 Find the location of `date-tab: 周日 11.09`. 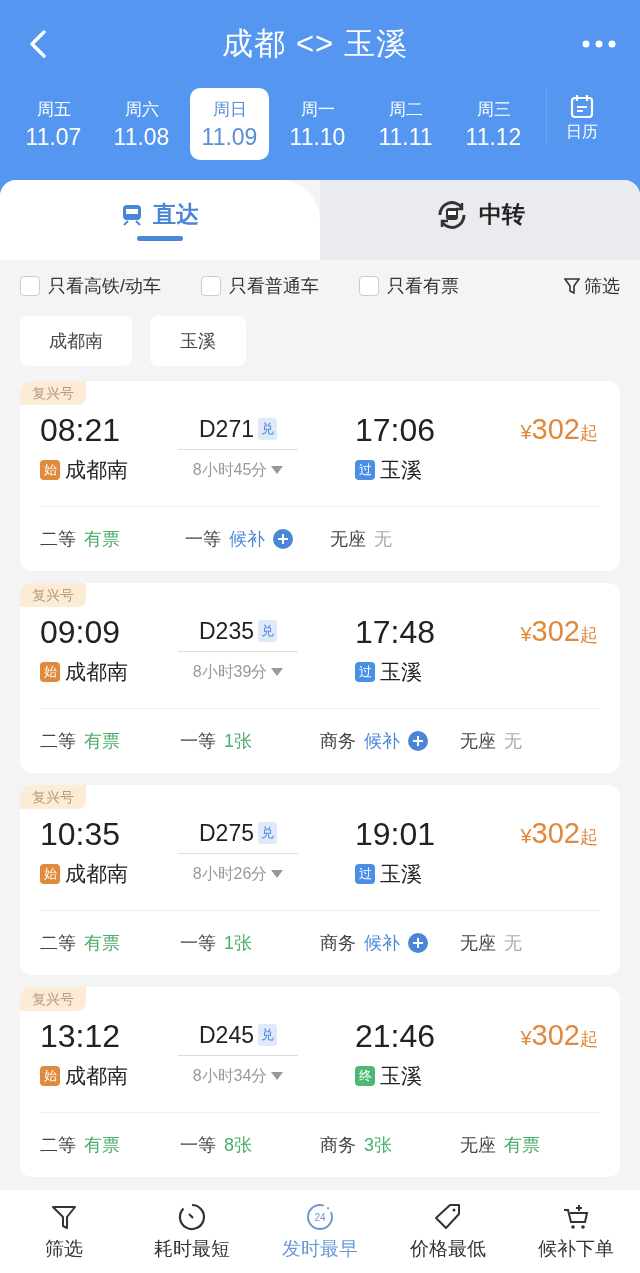

date-tab: 周日 11.09 is located at coordinates (229, 124).